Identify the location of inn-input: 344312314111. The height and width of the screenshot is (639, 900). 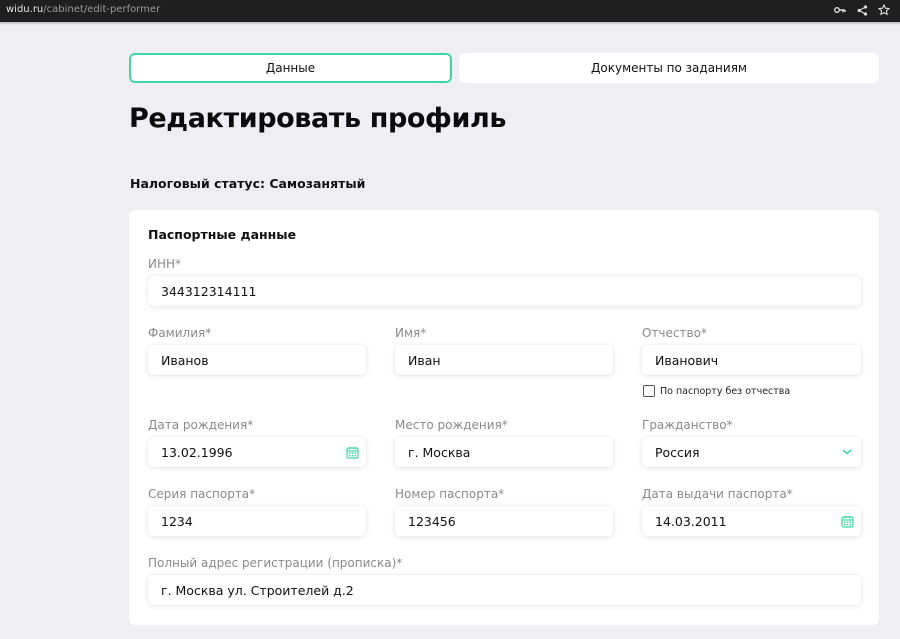
(504, 291).